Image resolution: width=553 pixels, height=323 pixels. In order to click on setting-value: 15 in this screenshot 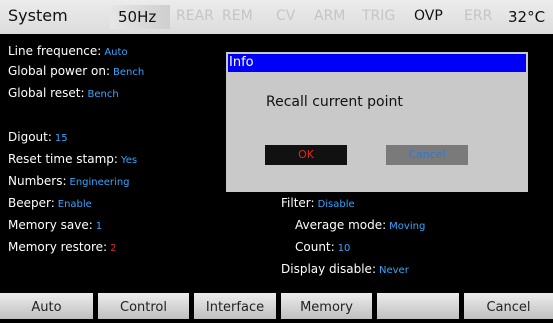, I will do `click(61, 138)`.